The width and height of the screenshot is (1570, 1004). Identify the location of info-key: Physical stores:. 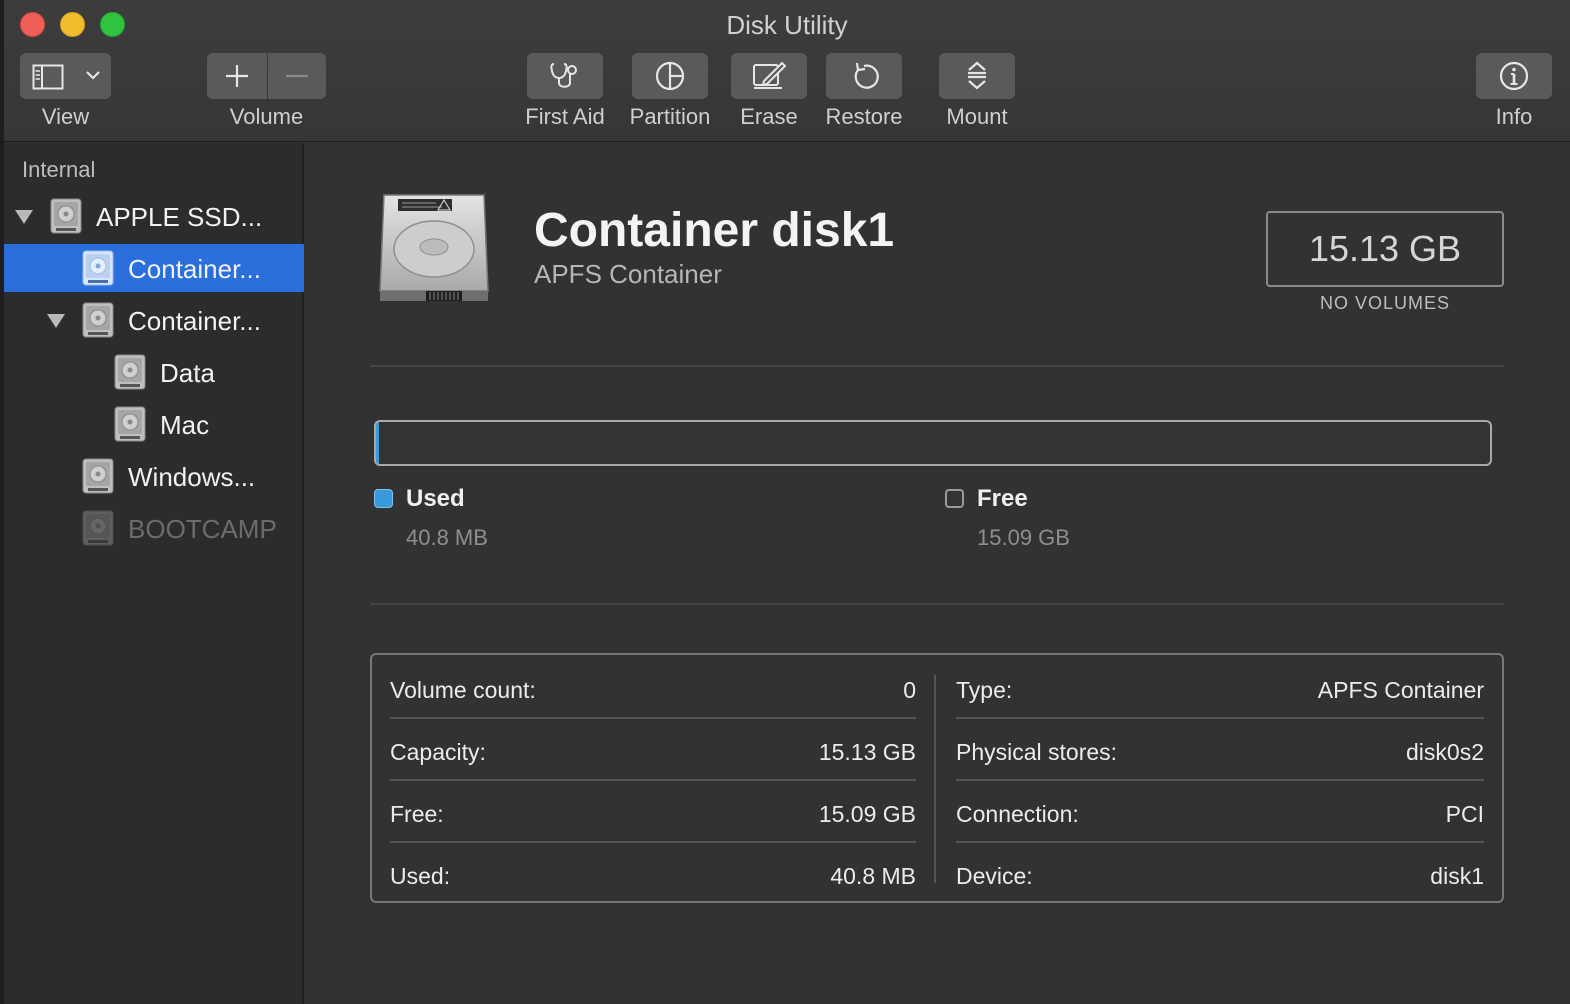
(1037, 752).